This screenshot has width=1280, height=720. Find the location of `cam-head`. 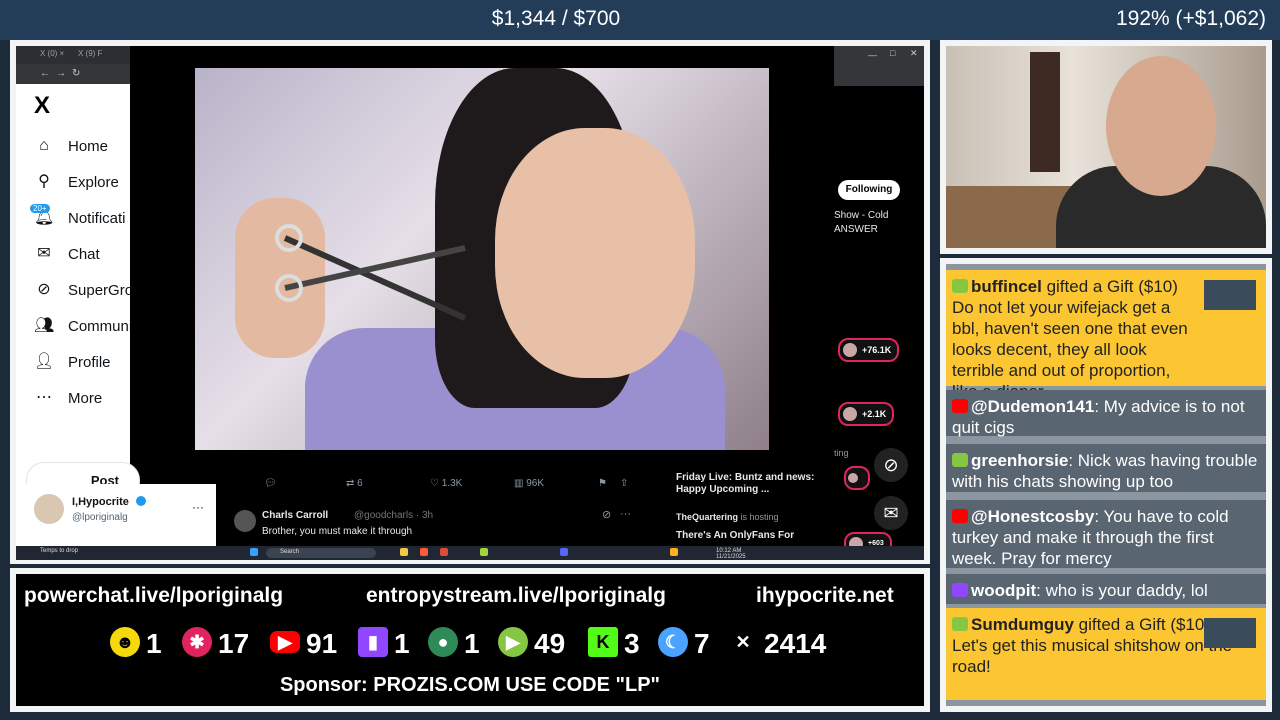

cam-head is located at coordinates (1161, 126).